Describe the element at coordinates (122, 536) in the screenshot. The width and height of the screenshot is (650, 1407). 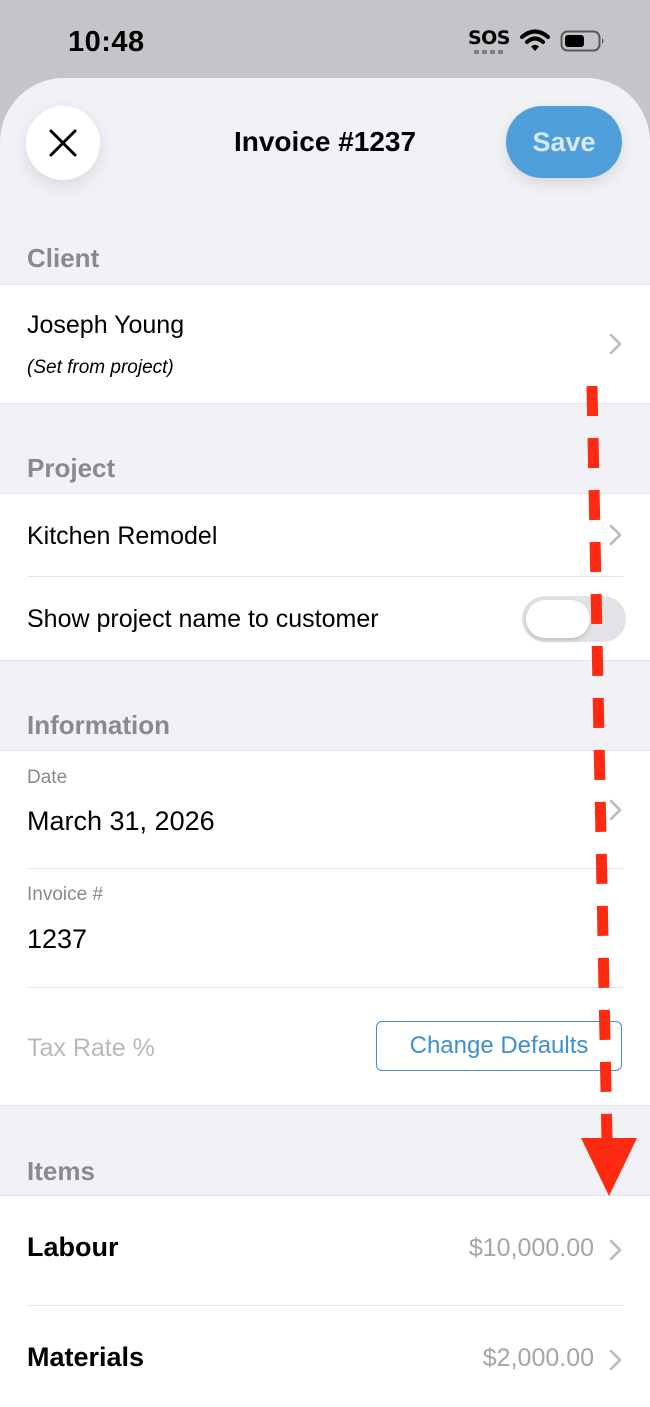
I see `project-name: Kitchen Remodel` at that location.